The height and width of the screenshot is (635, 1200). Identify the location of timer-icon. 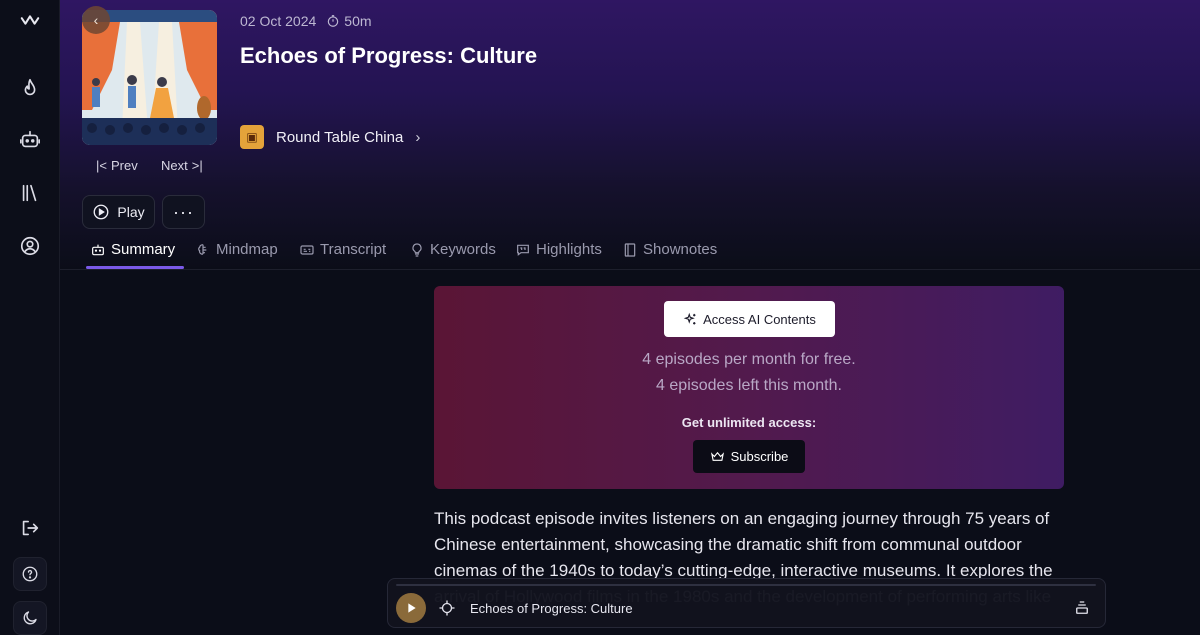
(333, 21).